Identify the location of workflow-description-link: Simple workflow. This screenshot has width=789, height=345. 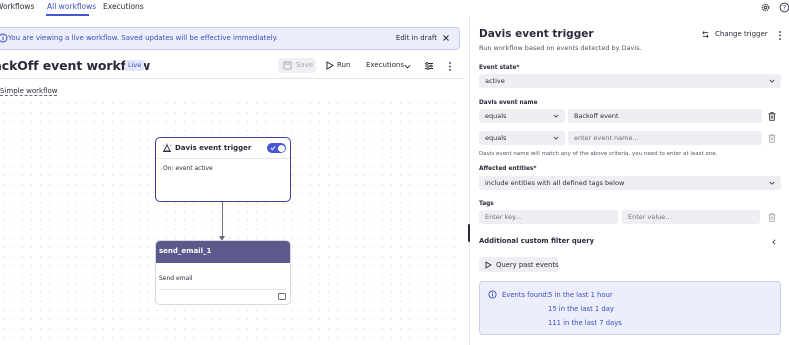
(29, 91).